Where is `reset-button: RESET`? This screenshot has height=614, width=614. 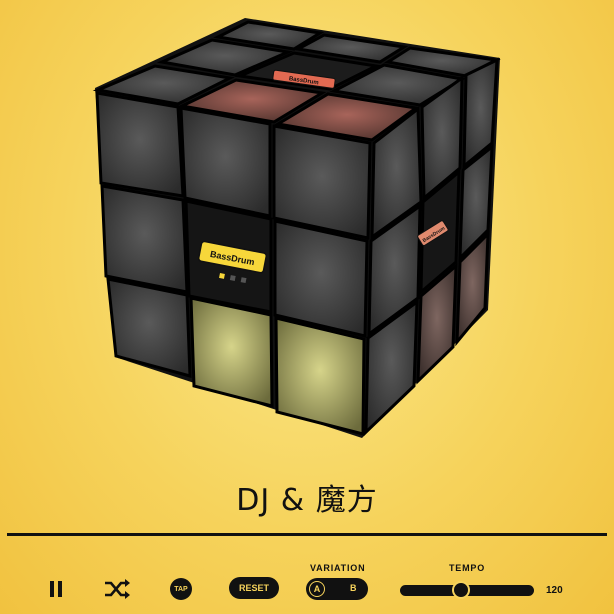 reset-button: RESET is located at coordinates (254, 588).